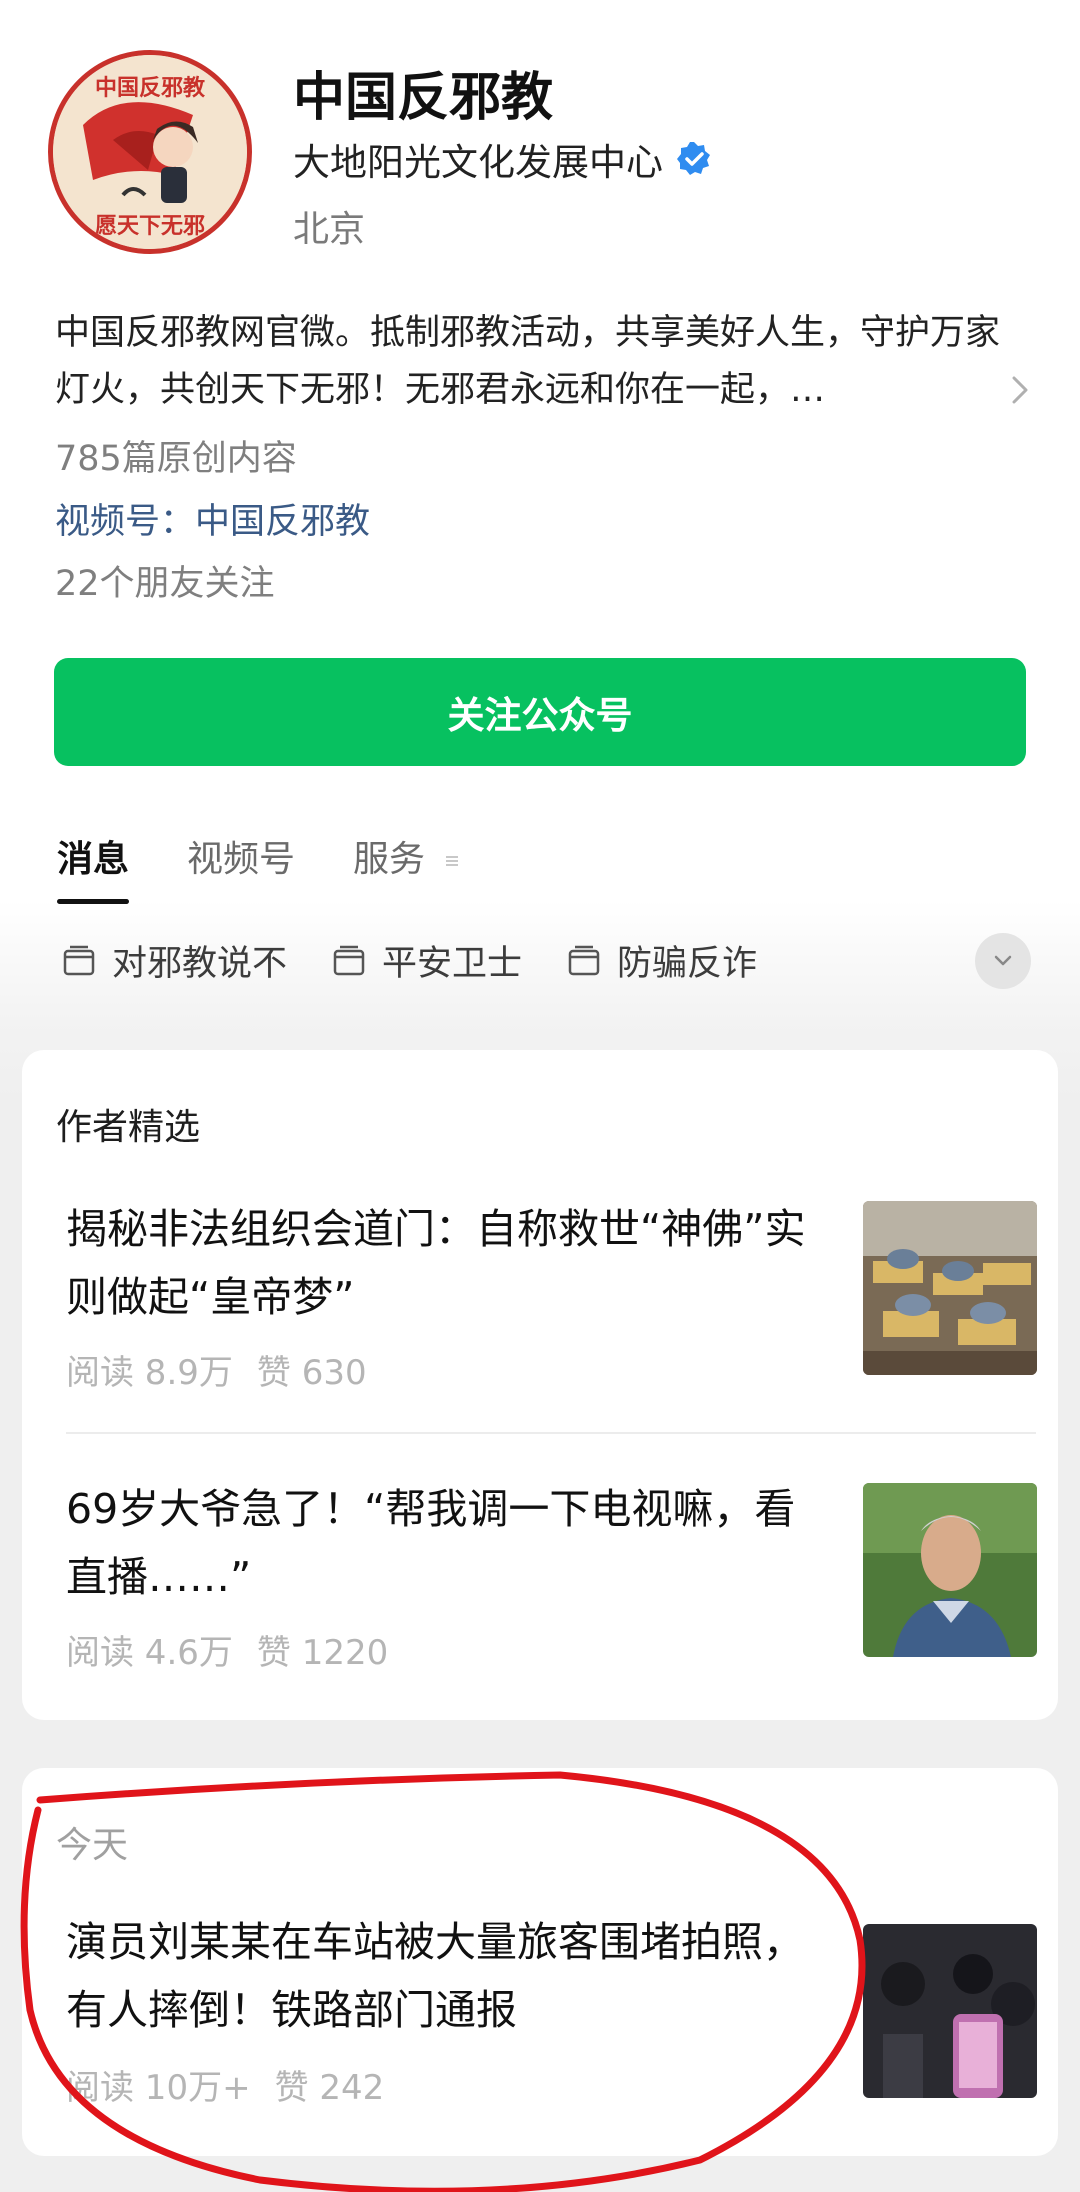 This screenshot has width=1080, height=2192. What do you see at coordinates (311, 1373) in the screenshot?
I see `article-likes: 赞 630` at bounding box center [311, 1373].